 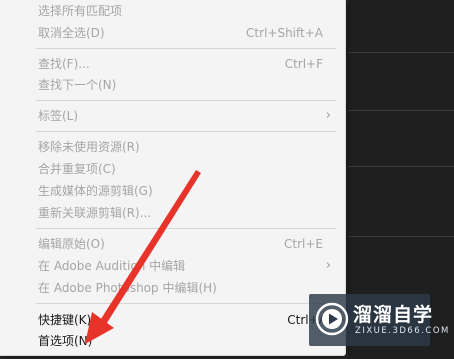 What do you see at coordinates (172, 33) in the screenshot?
I see `menu-item-deselect-all: 取消全选(D) Ctrl+Shift+A` at bounding box center [172, 33].